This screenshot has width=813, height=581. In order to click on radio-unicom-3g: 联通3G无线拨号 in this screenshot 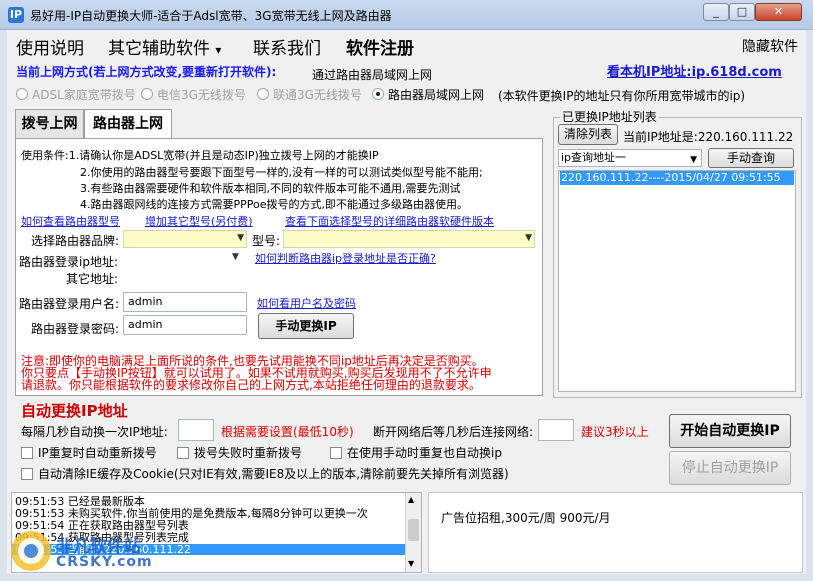, I will do `click(309, 94)`.